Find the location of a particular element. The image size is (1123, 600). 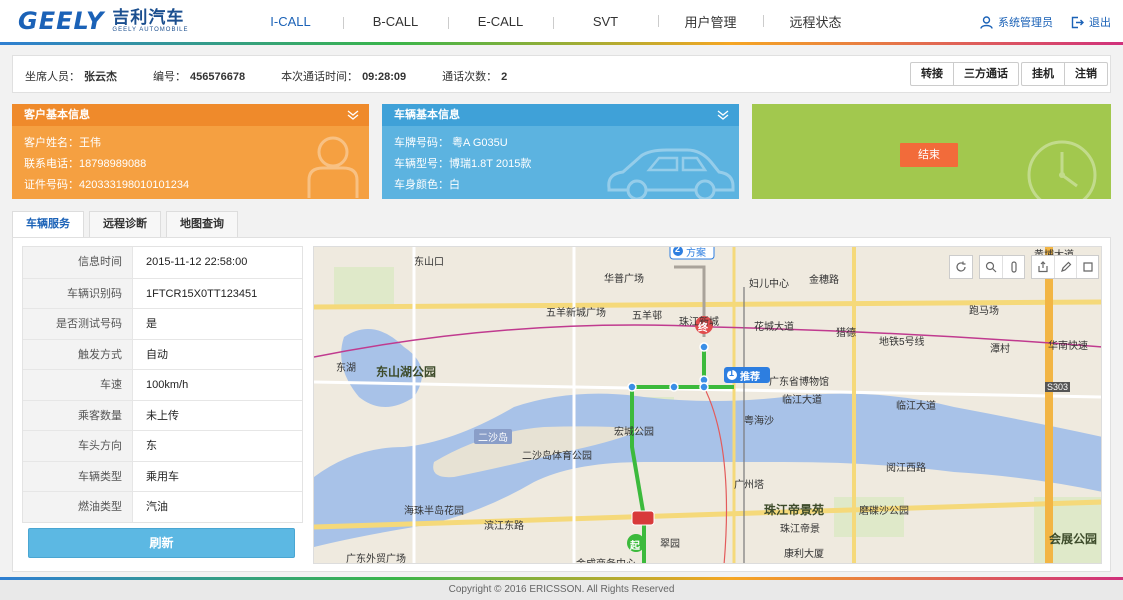

measure-tool is located at coordinates (1013, 267).